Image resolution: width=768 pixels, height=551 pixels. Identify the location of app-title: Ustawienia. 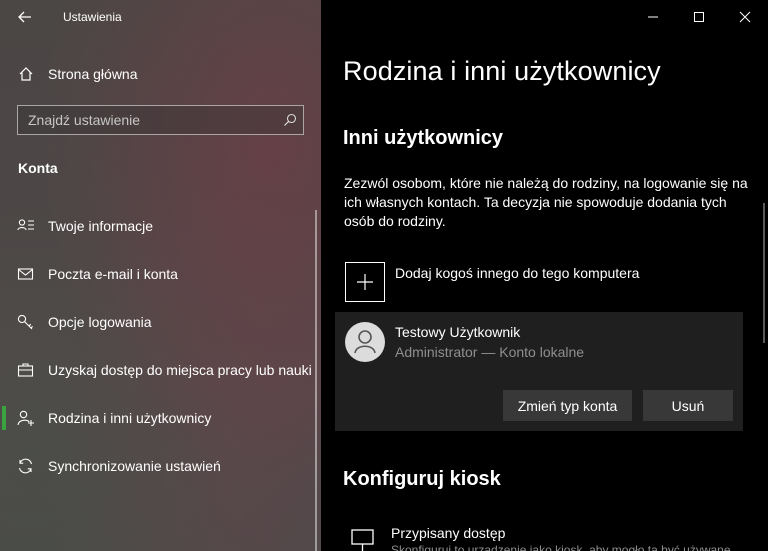
(92, 17).